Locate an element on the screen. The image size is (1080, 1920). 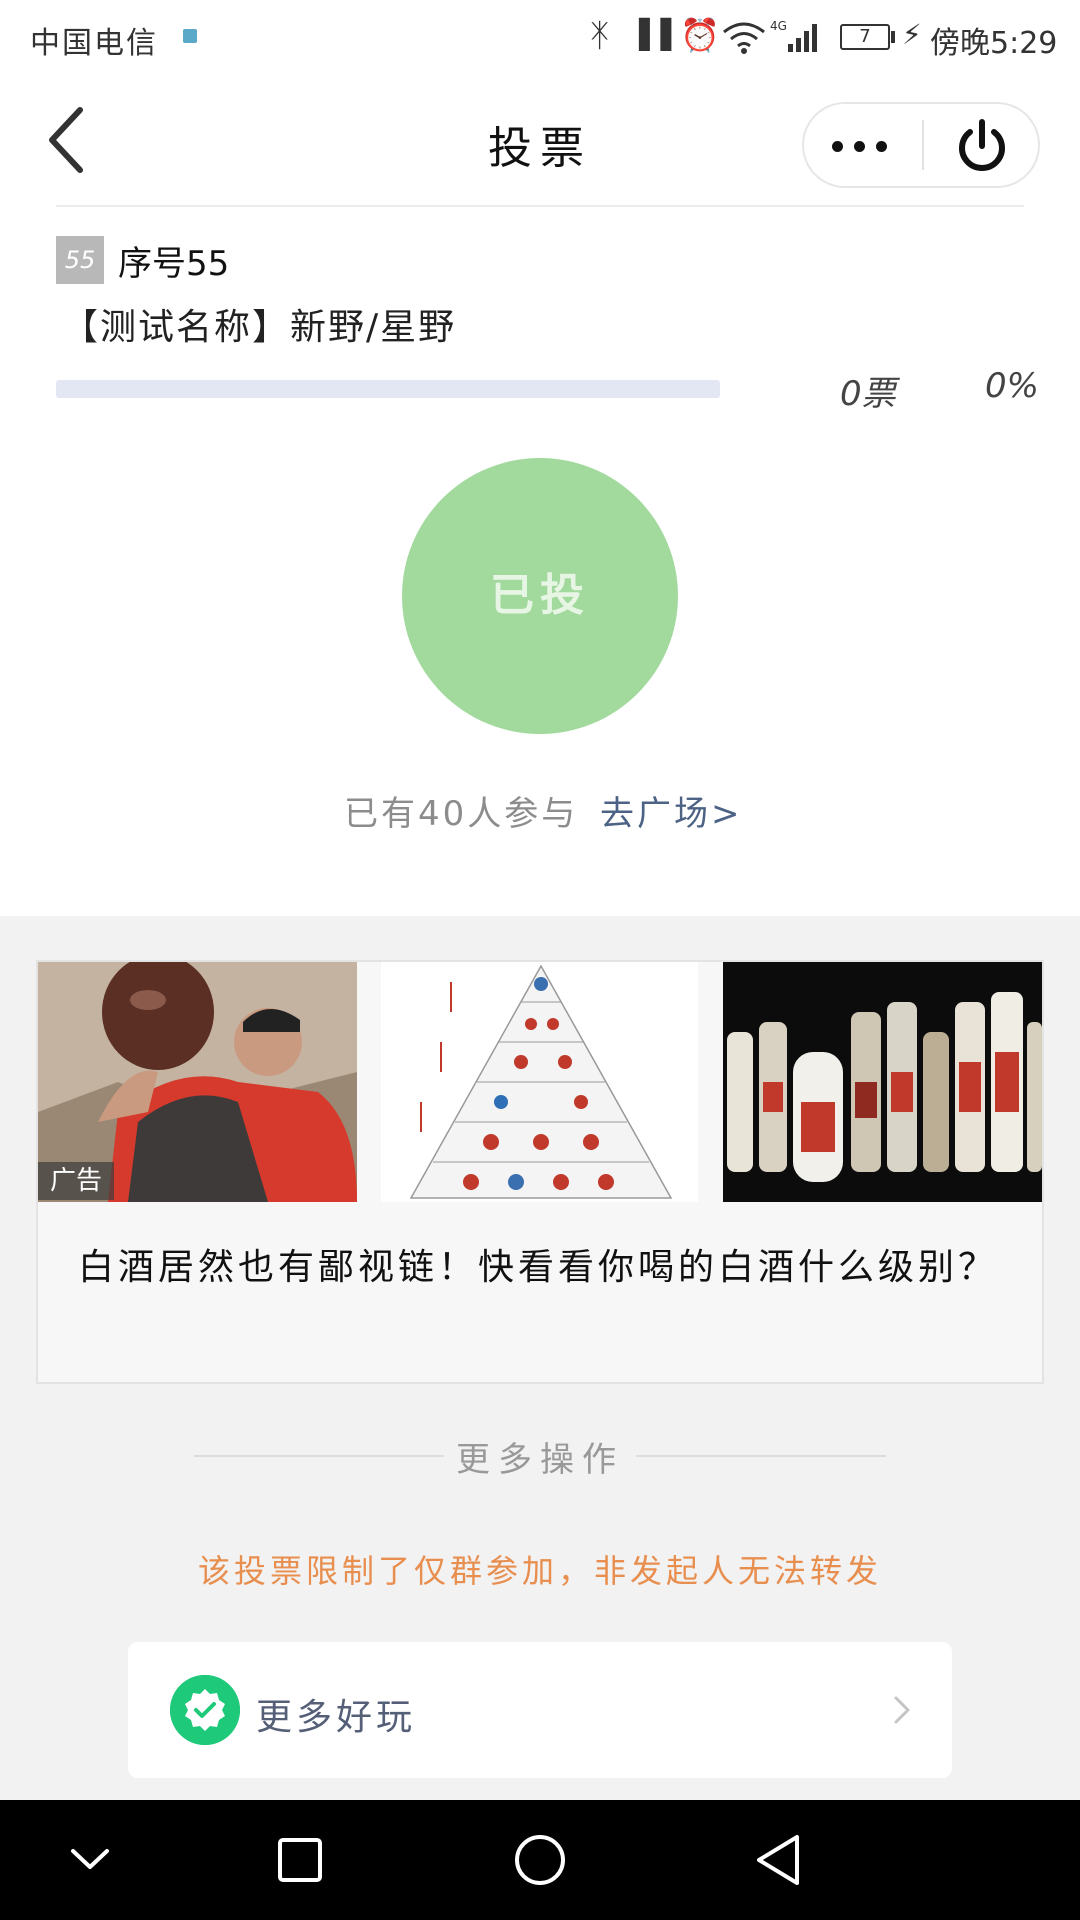
option-name: 【测试名称】新野/星野 is located at coordinates (259, 327).